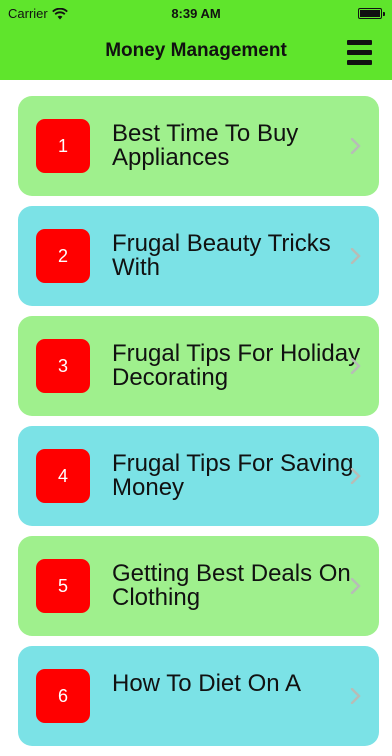  I want to click on list-item: 6 How To Diet On A, so click(198, 696).